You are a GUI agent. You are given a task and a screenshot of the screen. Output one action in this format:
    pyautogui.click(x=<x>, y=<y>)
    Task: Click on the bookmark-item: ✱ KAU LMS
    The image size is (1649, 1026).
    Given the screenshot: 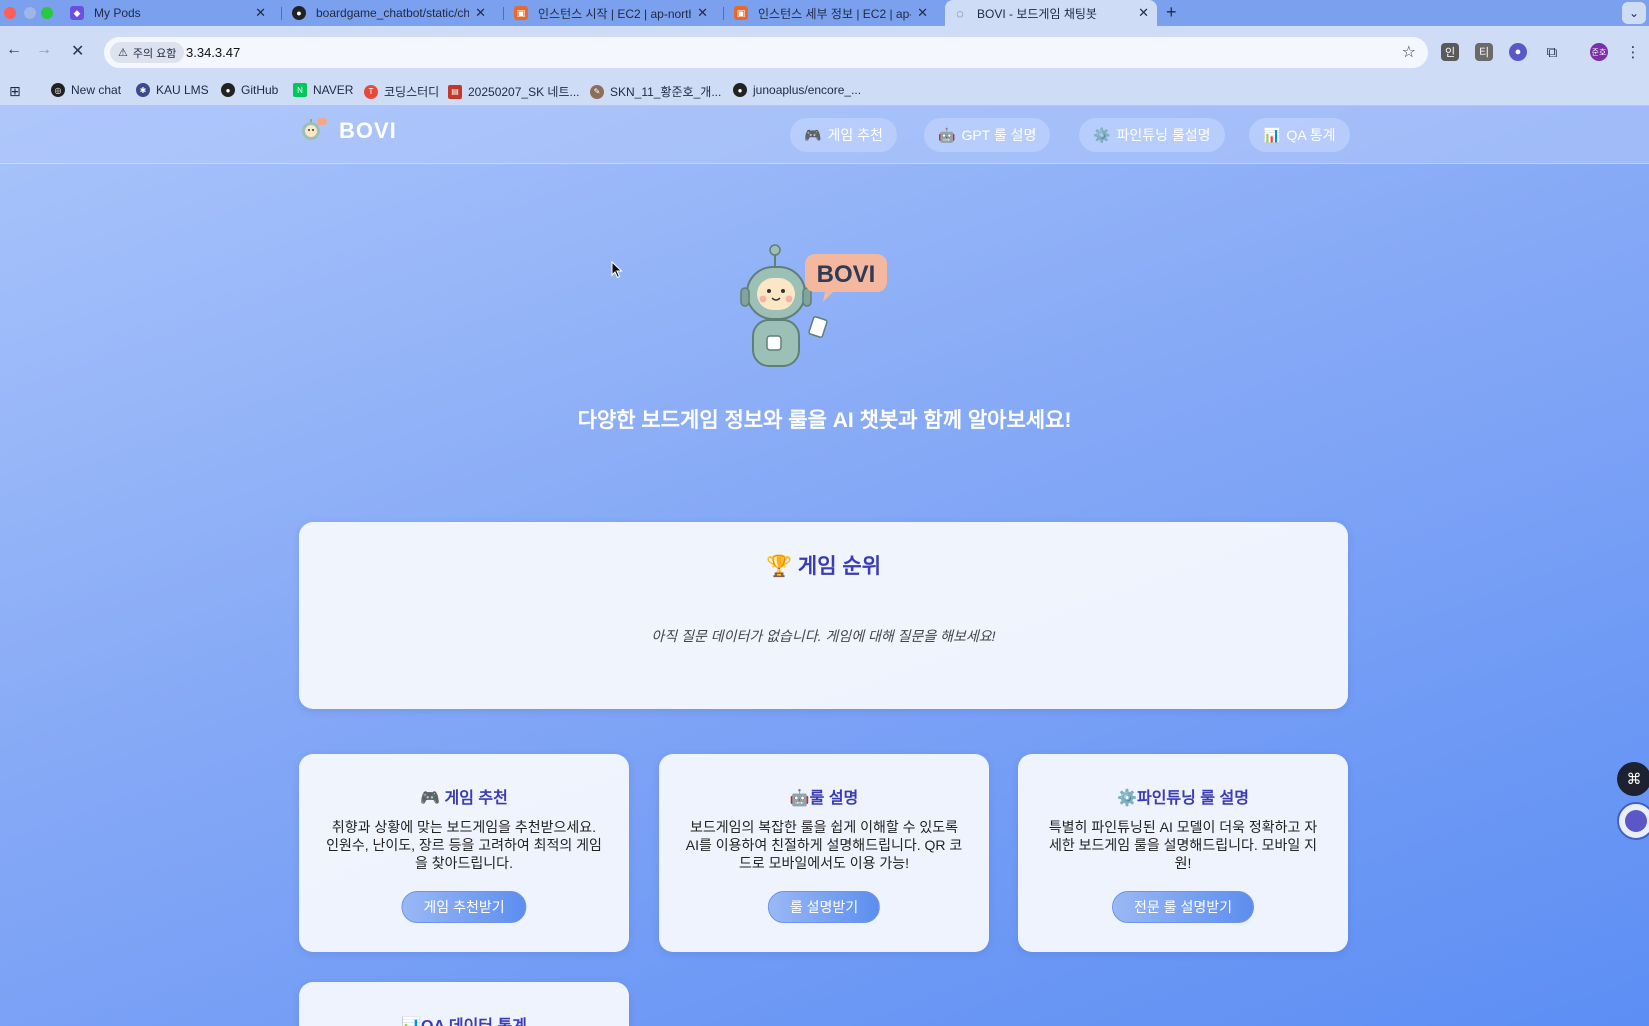 What is the action you would take?
    pyautogui.click(x=172, y=90)
    